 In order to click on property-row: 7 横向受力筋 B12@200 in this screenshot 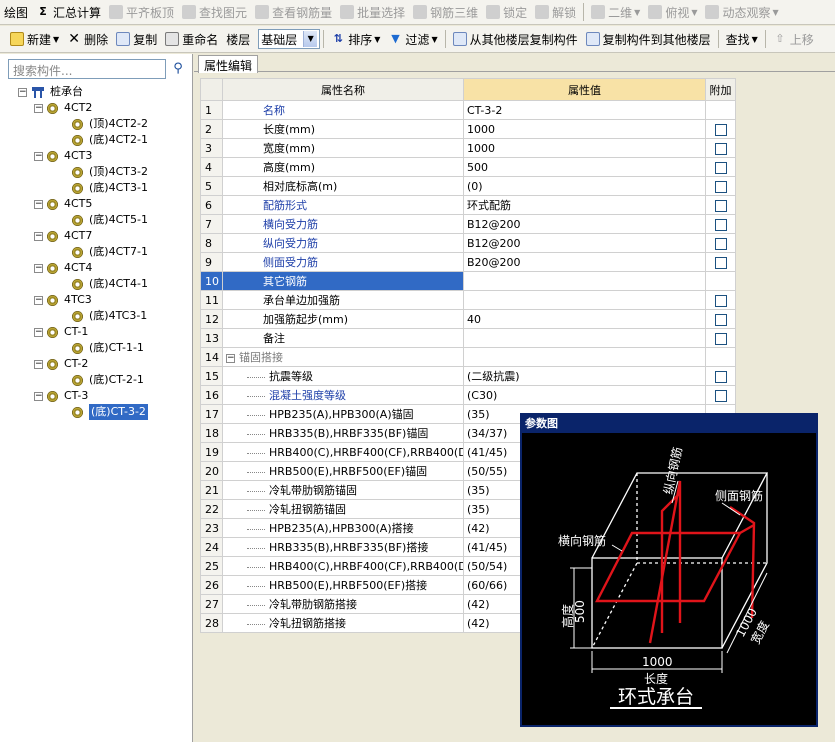, I will do `click(468, 224)`.